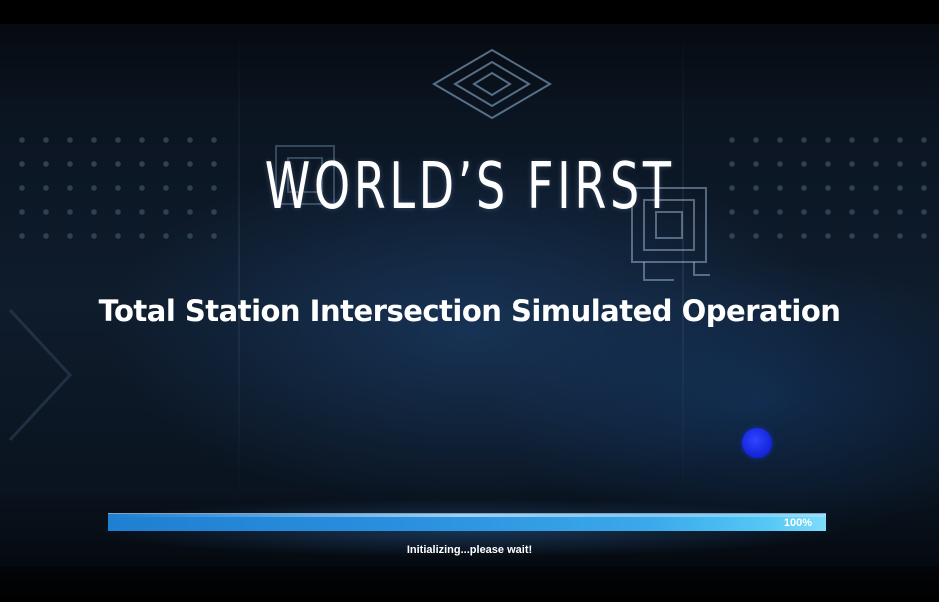 This screenshot has height=602, width=939. Describe the element at coordinates (797, 523) in the screenshot. I see `progress-percent-label: 100%` at that location.